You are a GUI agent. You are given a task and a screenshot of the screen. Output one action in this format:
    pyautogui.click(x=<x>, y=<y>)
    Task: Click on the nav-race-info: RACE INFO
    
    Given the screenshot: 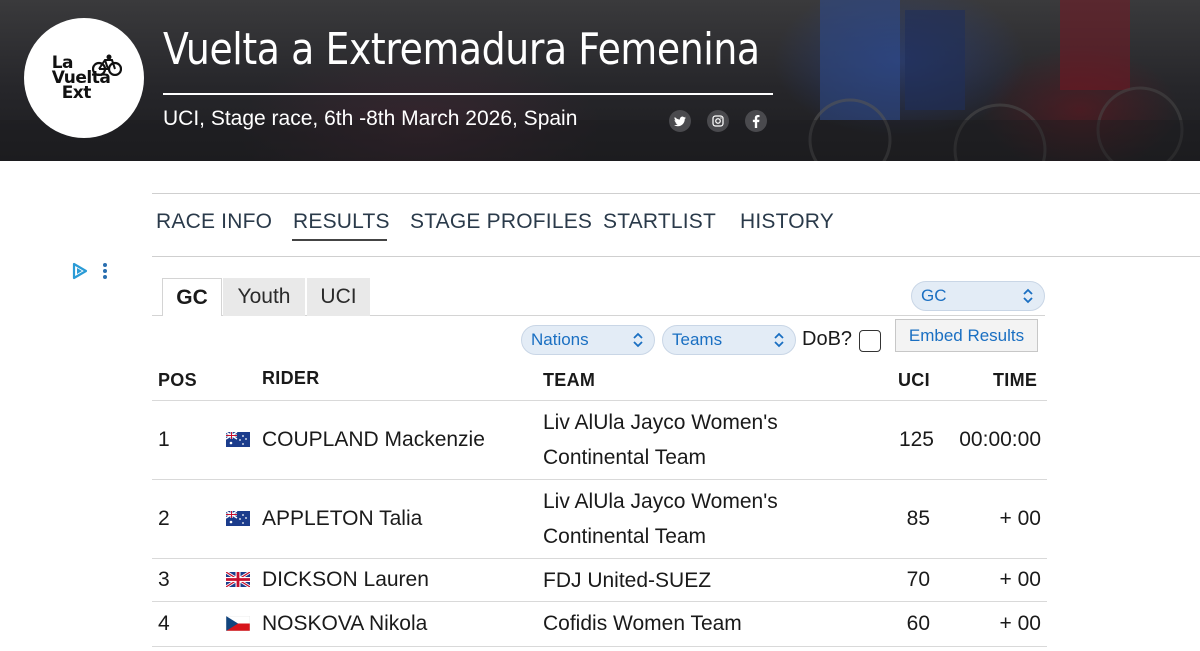 What is the action you would take?
    pyautogui.click(x=214, y=222)
    